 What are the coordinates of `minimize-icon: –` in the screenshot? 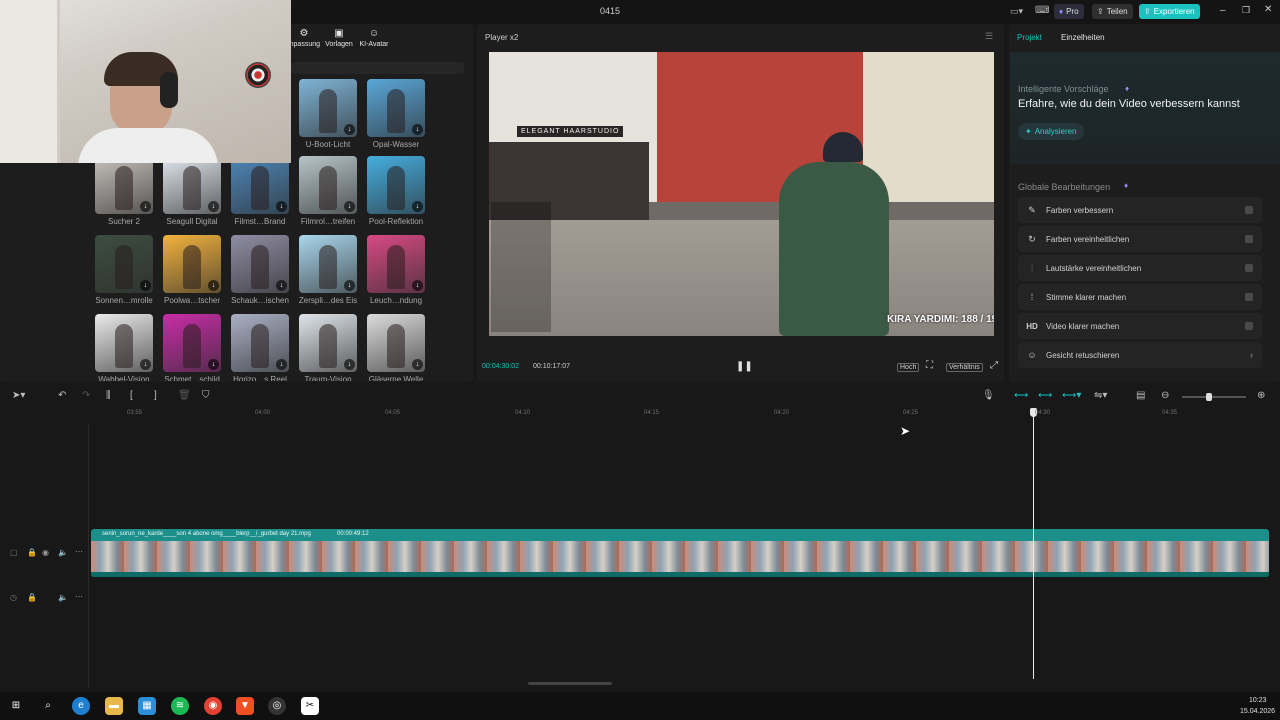 It's located at (1223, 10).